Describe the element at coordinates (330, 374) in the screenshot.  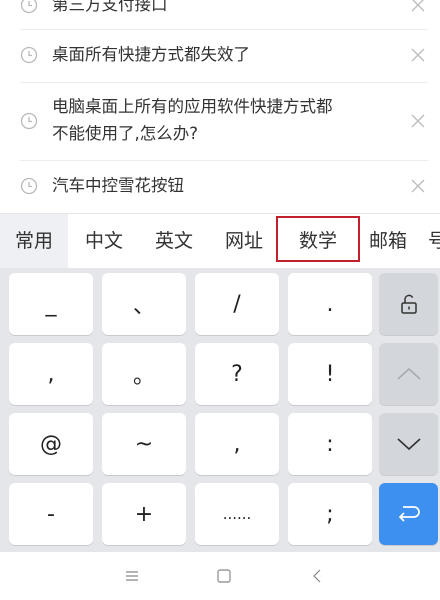
I see `key-exclamation: !` at that location.